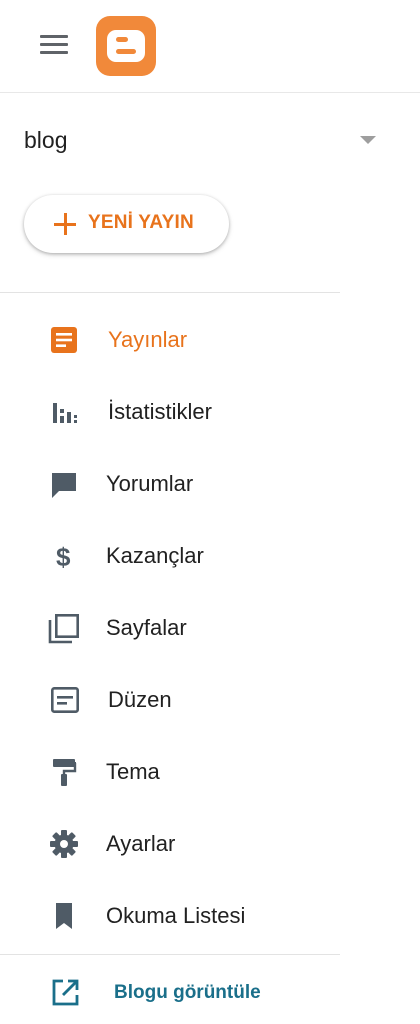  I want to click on nav-item-reading-list: Okuma Listesi, so click(170, 916).